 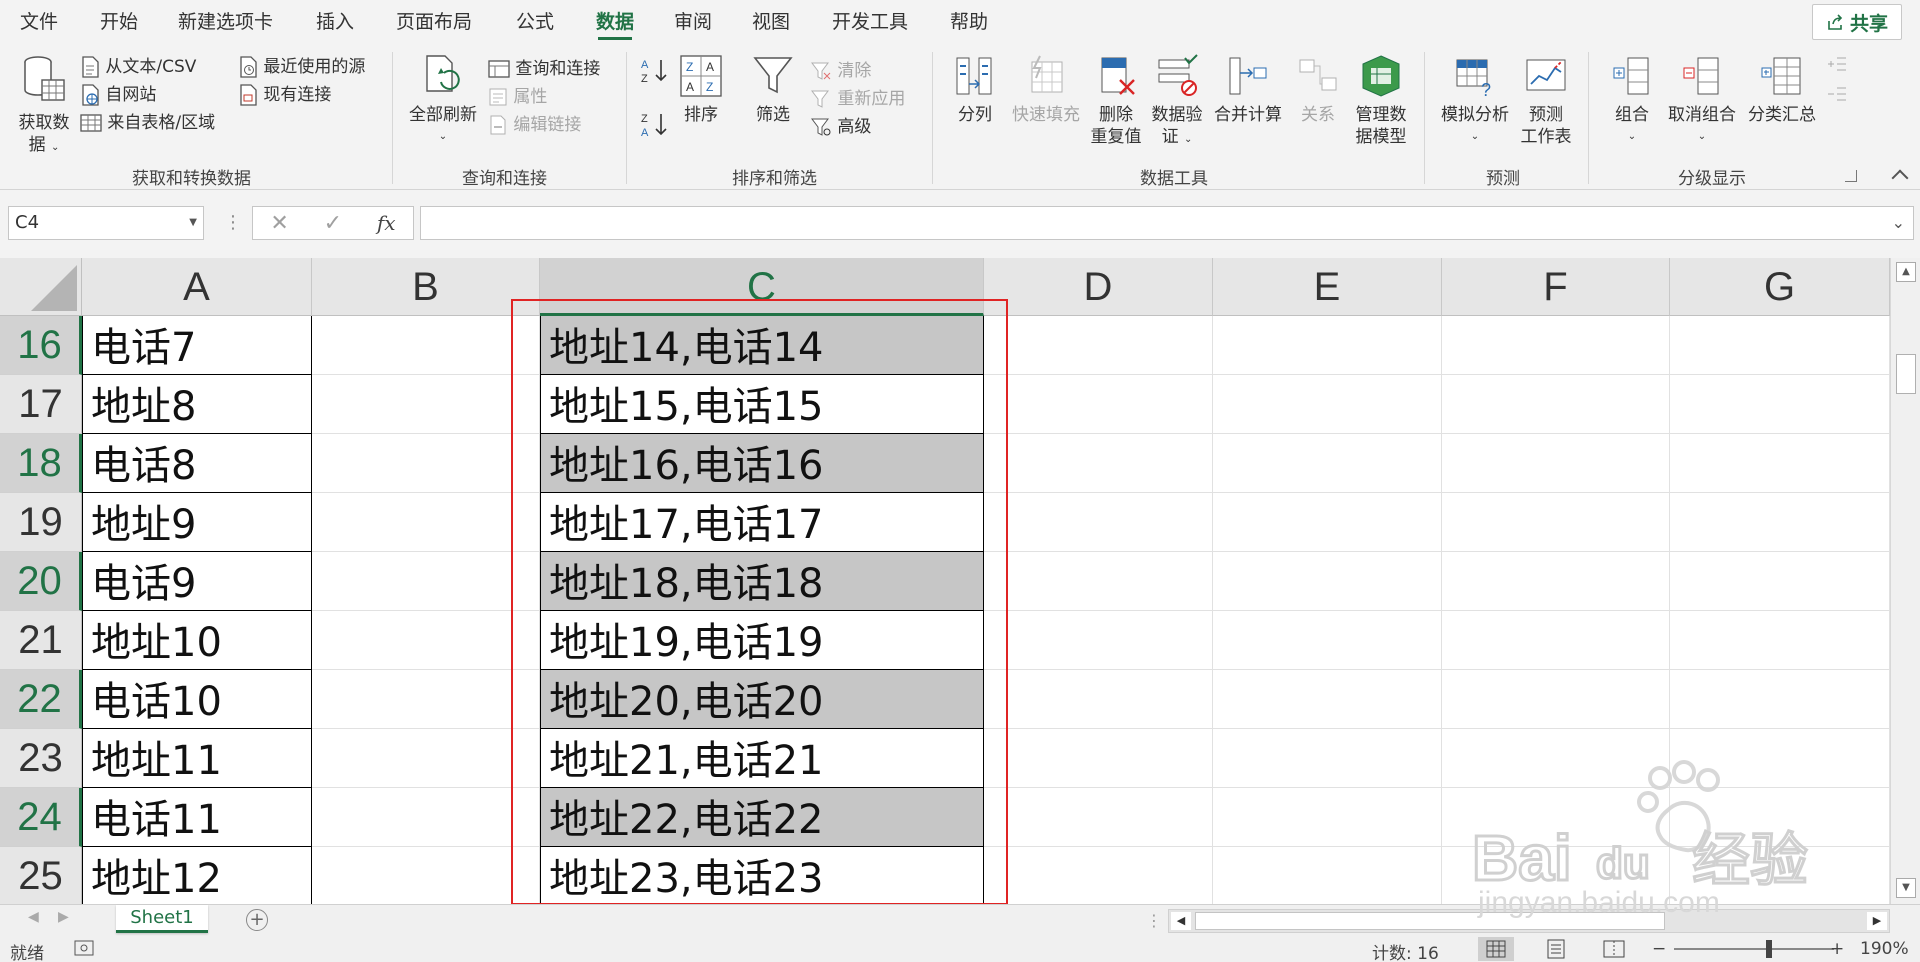 I want to click on cell-g20, so click(x=1780, y=581).